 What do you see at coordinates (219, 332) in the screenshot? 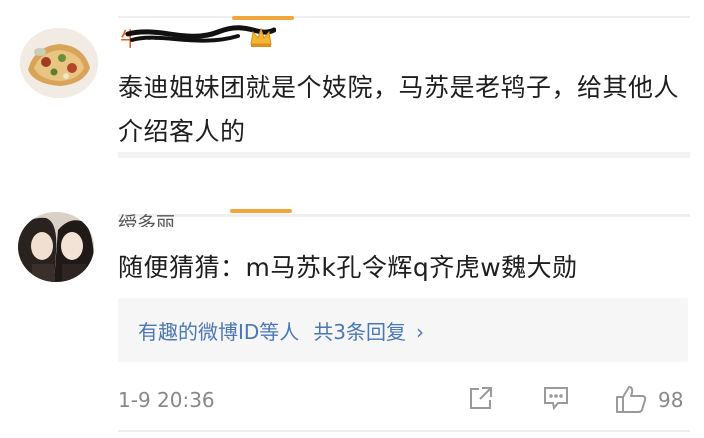
I see `replies-prefix: 有趣的微博ID等人` at bounding box center [219, 332].